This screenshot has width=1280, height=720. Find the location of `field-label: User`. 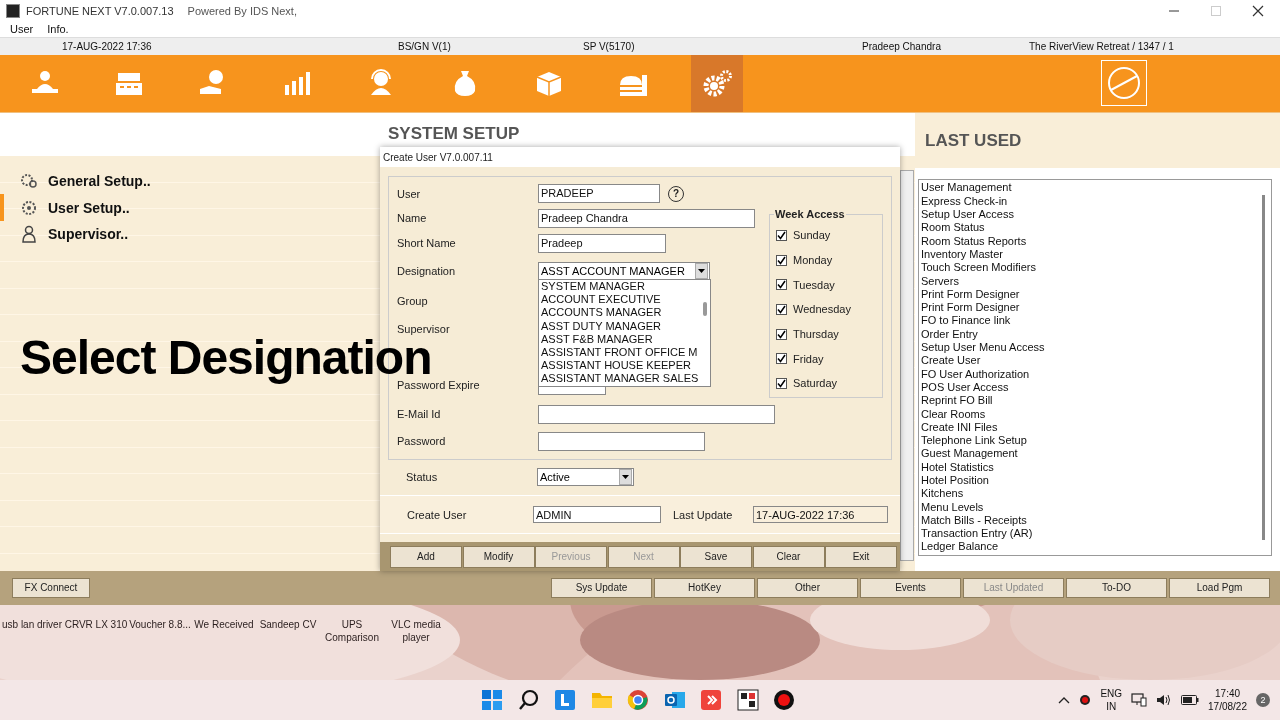

field-label: User is located at coordinates (409, 193).